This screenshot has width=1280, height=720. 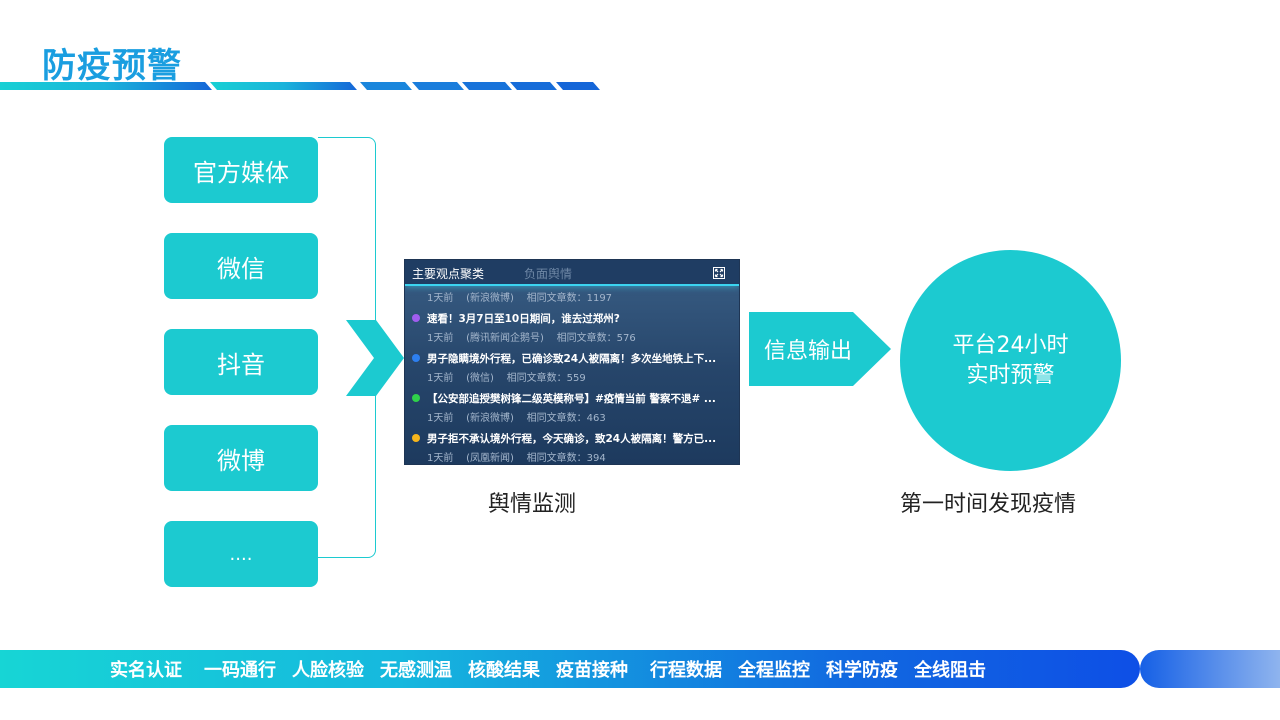 I want to click on circle-line-1: 平台24小时, so click(x=1010, y=345).